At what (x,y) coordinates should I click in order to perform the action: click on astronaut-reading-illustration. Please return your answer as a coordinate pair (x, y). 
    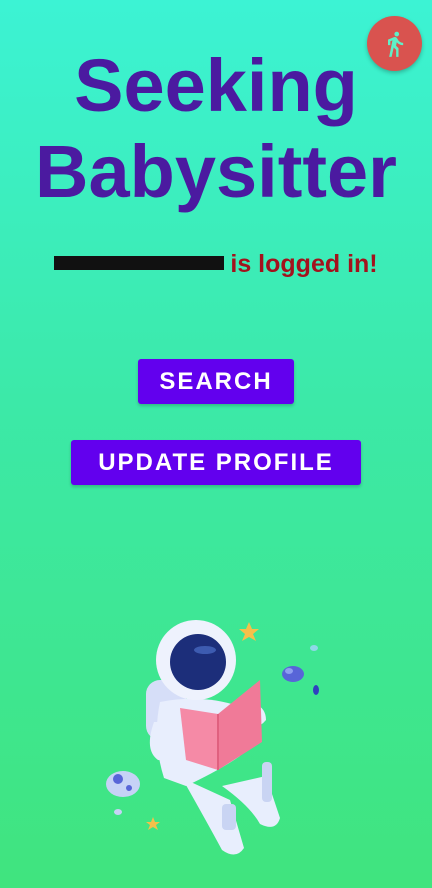
    Looking at the image, I should click on (212, 737).